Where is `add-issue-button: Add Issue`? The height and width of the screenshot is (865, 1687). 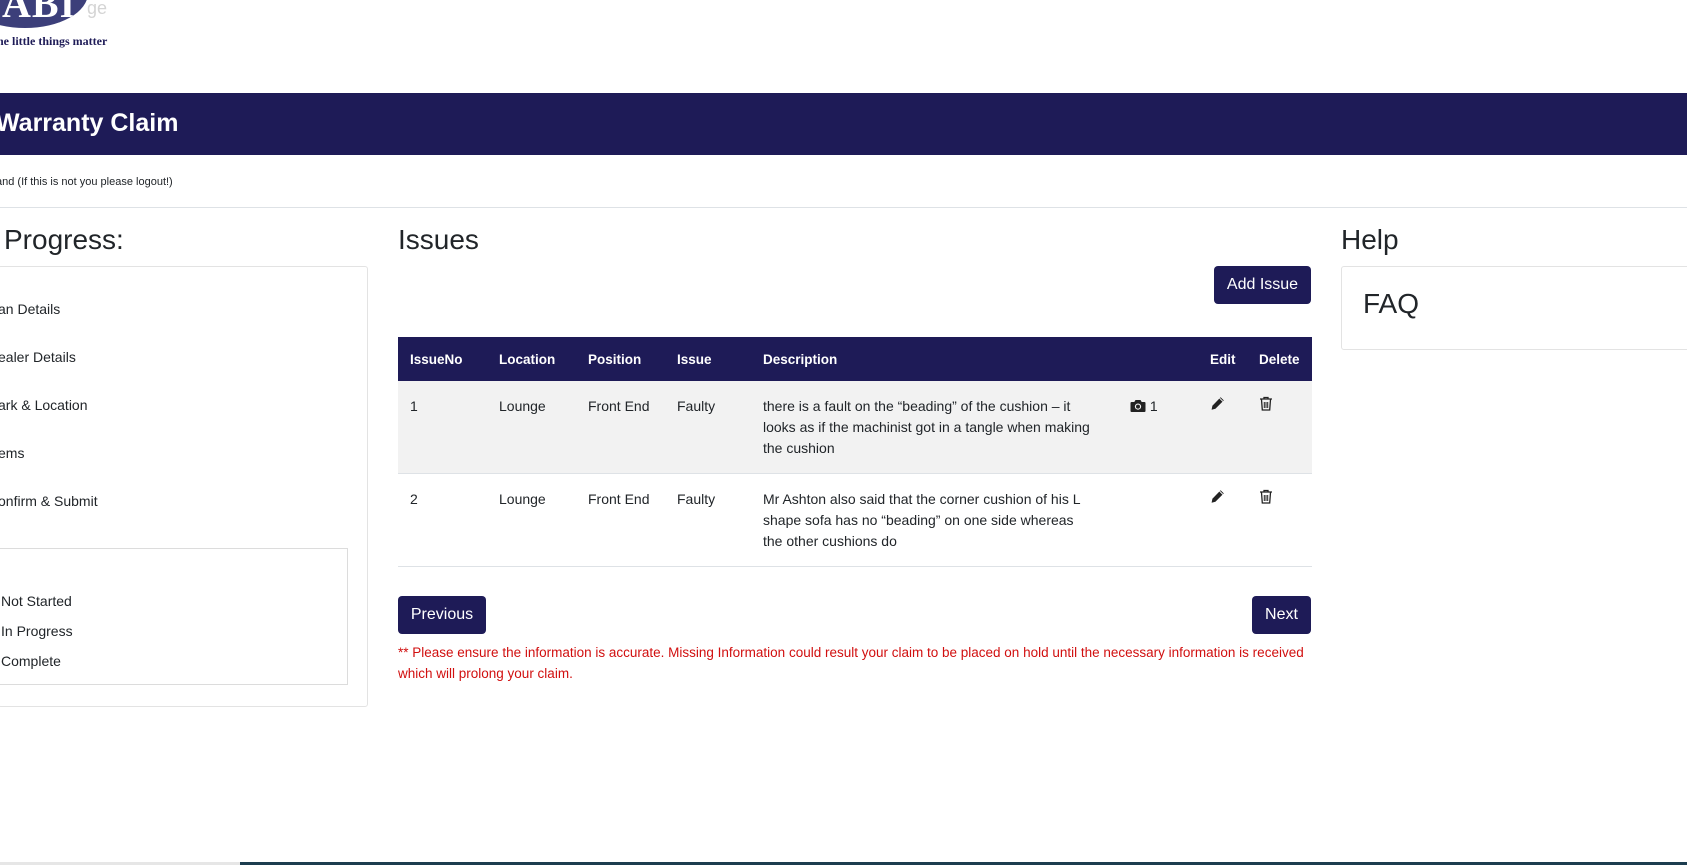
add-issue-button: Add Issue is located at coordinates (1262, 285).